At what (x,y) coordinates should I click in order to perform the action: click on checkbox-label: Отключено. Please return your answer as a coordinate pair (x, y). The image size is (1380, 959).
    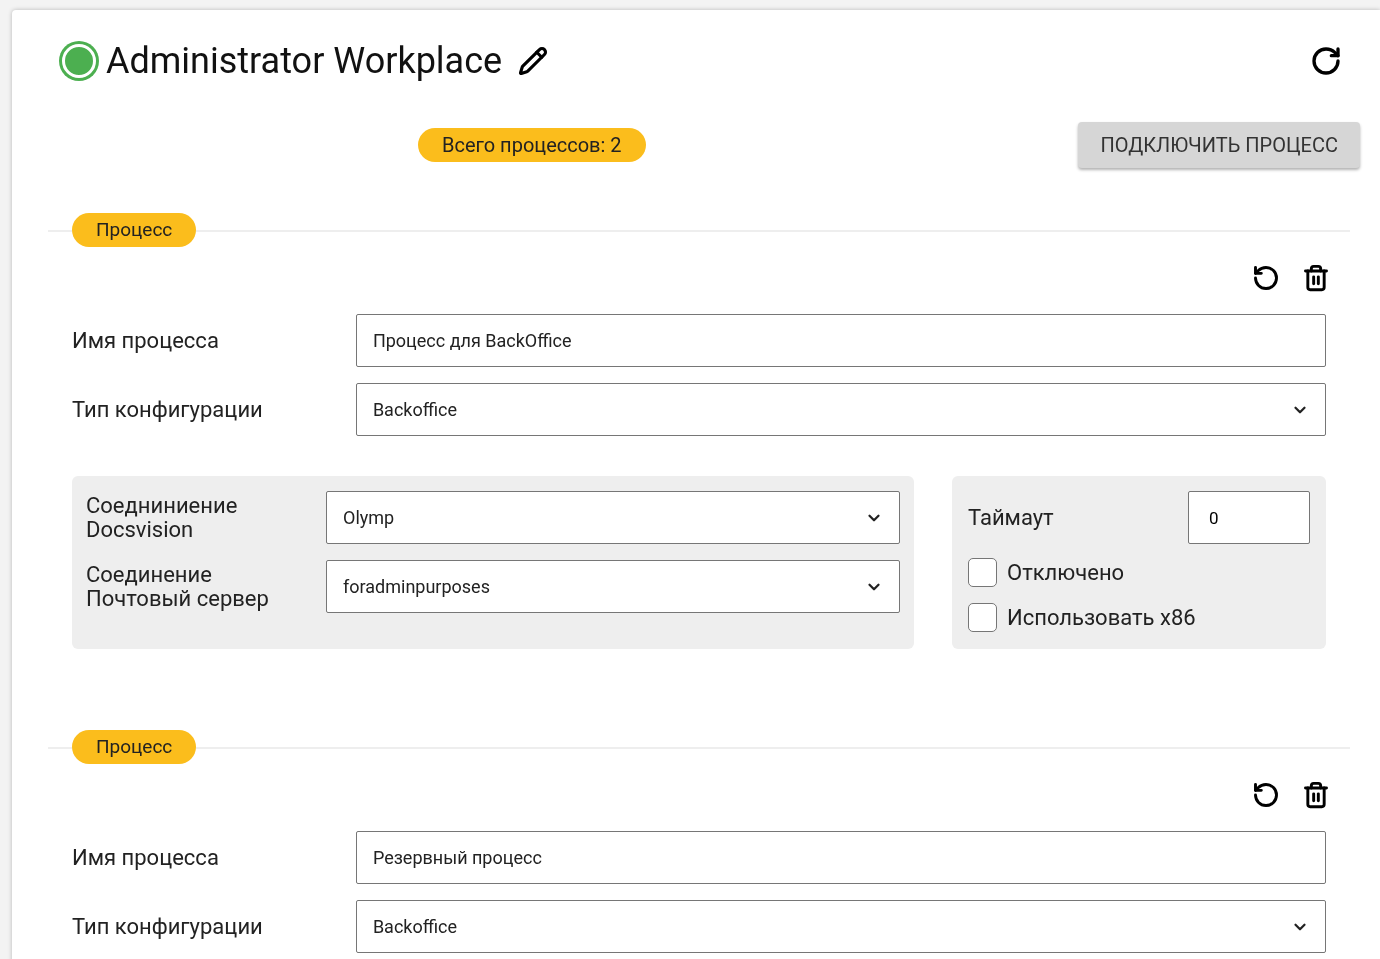
    Looking at the image, I should click on (1066, 573).